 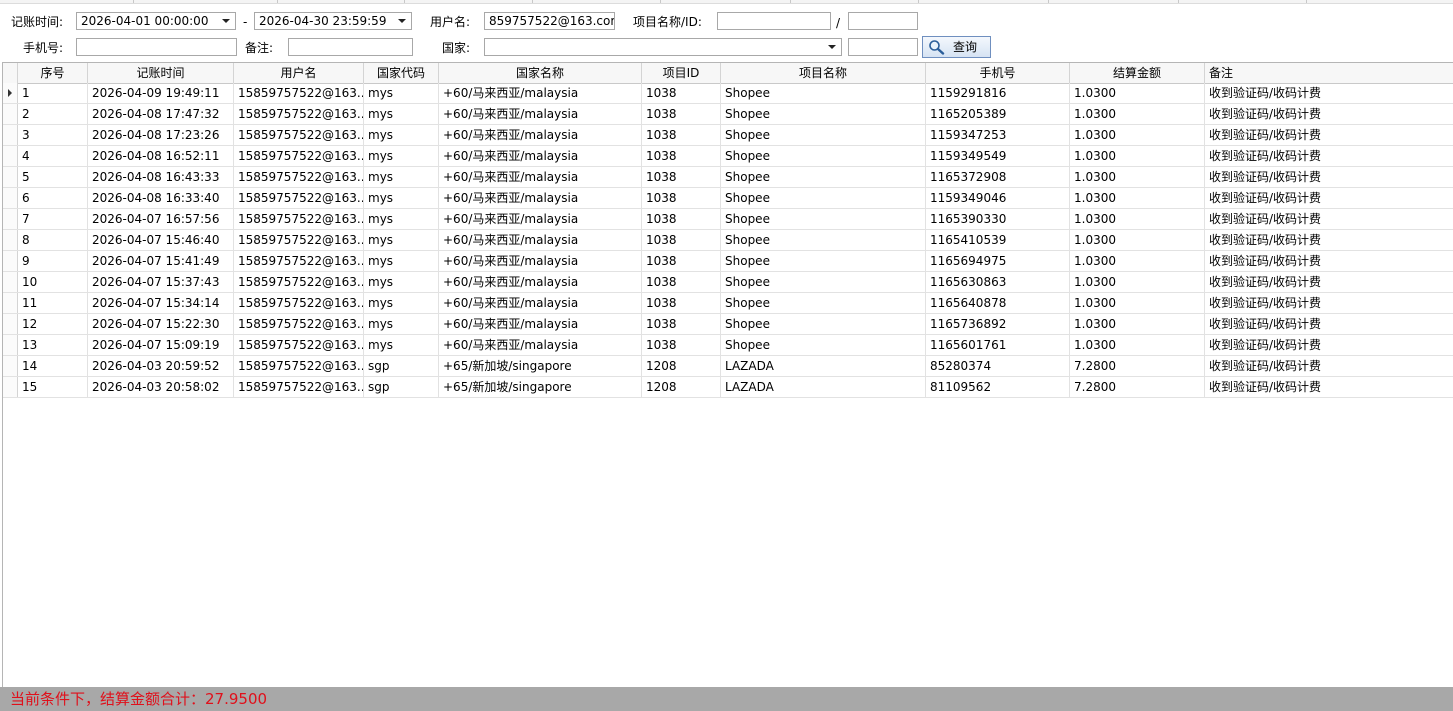 I want to click on cell-phone: 1159349549, so click(x=998, y=156).